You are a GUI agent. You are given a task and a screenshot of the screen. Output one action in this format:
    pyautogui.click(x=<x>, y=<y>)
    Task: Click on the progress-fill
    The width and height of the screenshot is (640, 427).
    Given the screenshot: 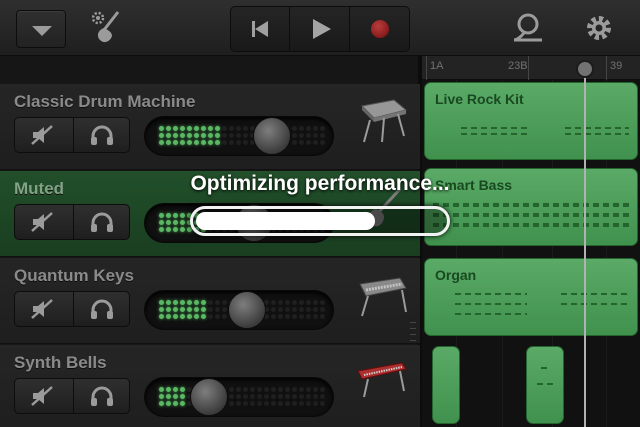 What is the action you would take?
    pyautogui.click(x=285, y=221)
    